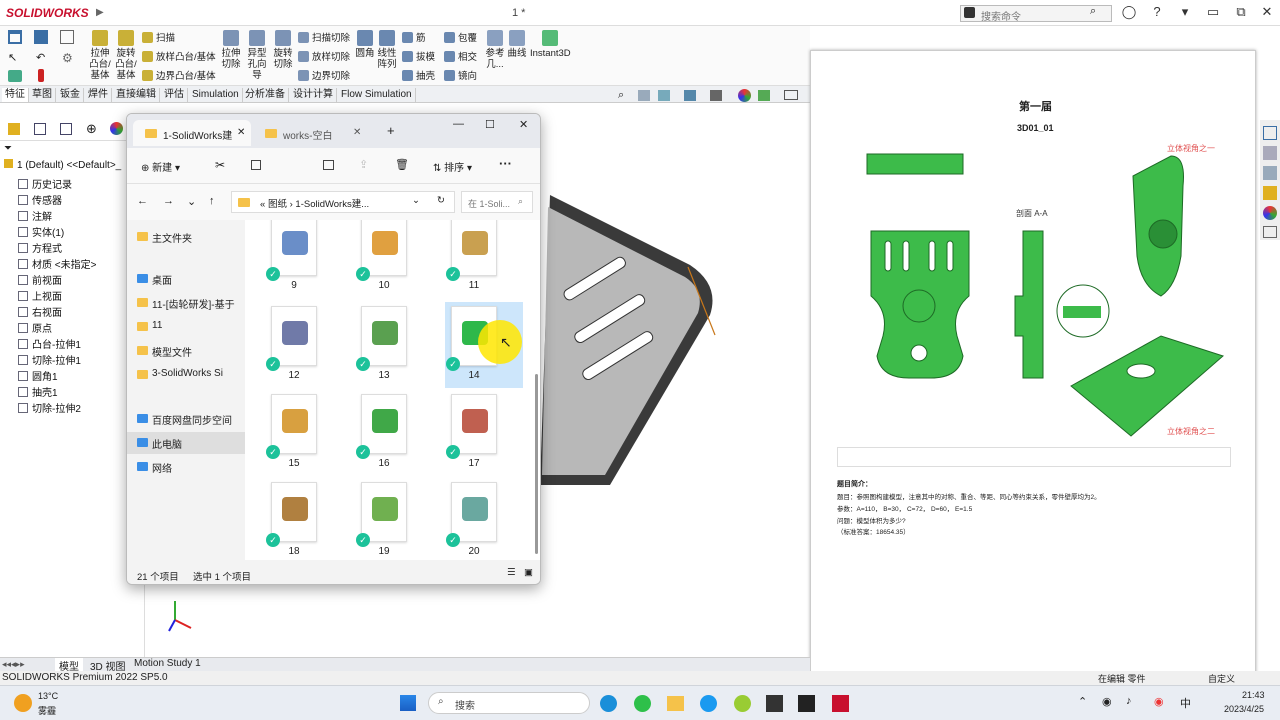 The height and width of the screenshot is (720, 1280). Describe the element at coordinates (33, 375) in the screenshot. I see `tree-item: 圆角1` at that location.